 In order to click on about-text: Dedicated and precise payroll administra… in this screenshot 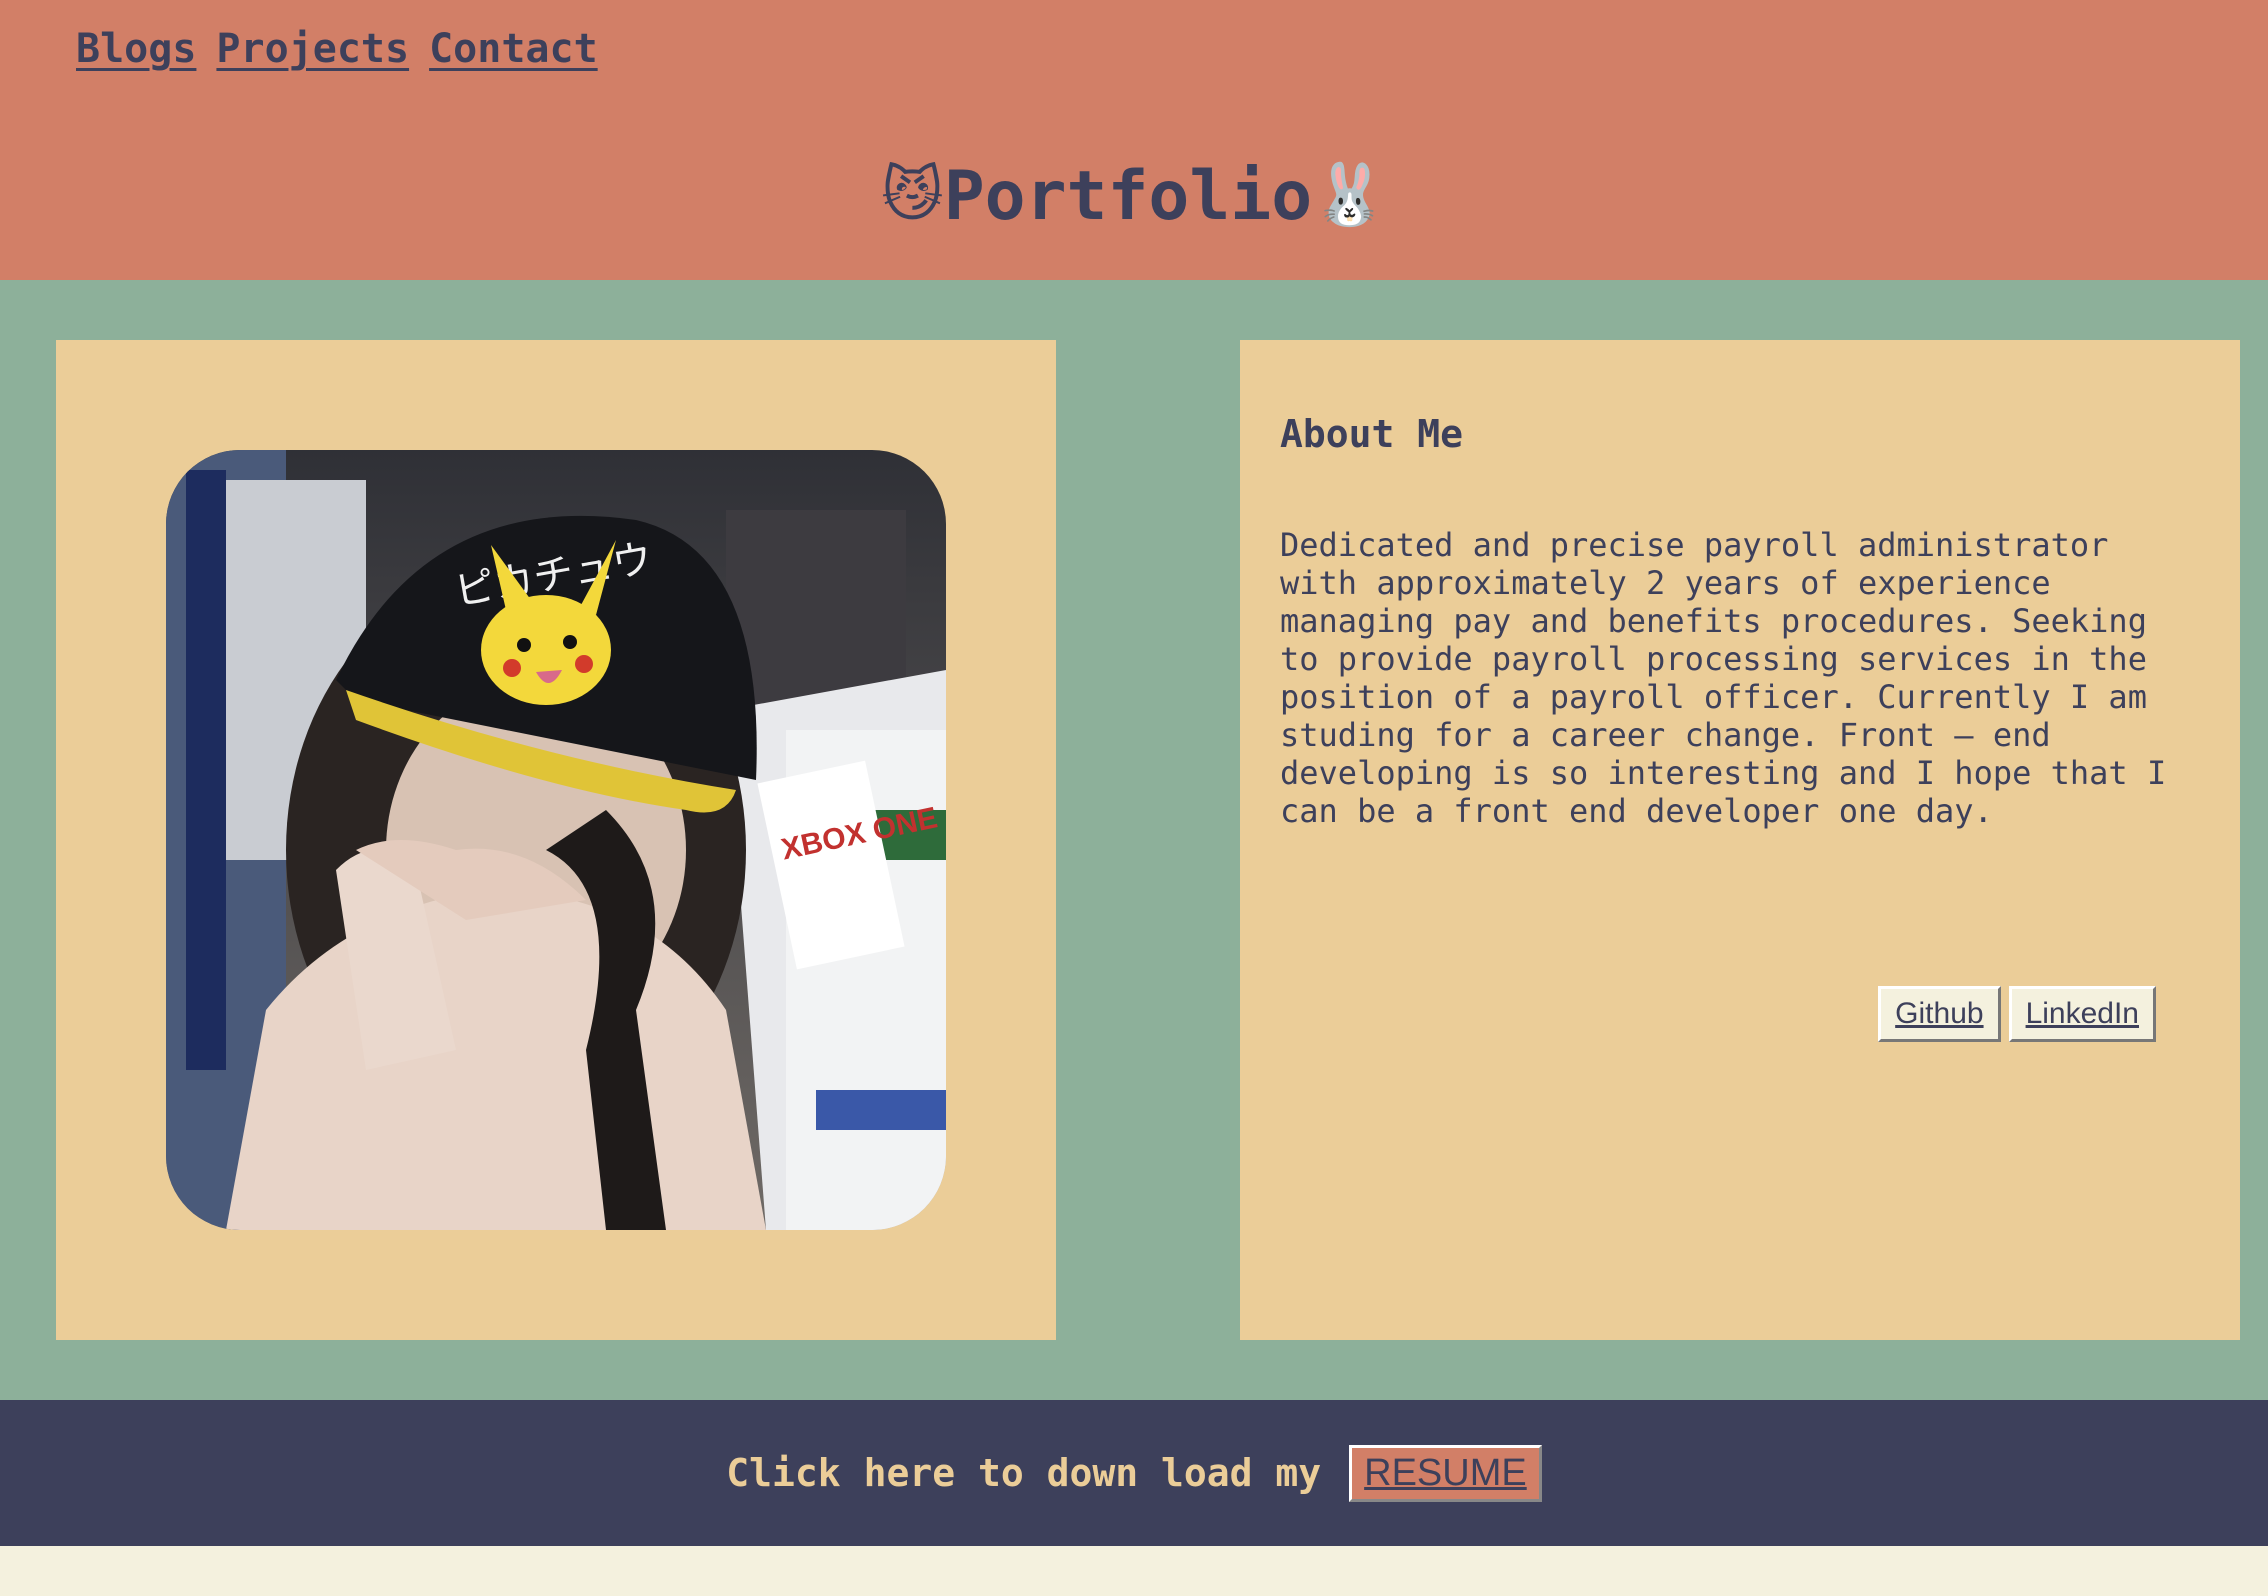, I will do `click(1723, 678)`.